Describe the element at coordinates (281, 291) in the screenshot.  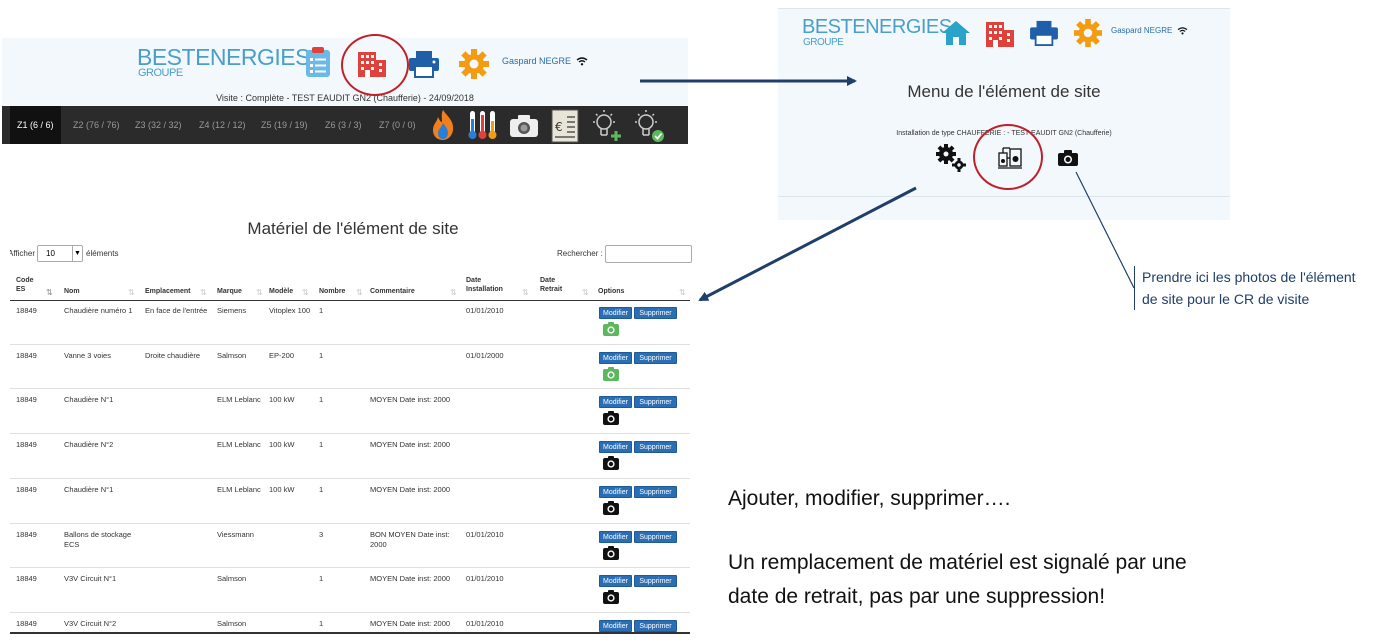
I see `column-header-model: Modèle` at that location.